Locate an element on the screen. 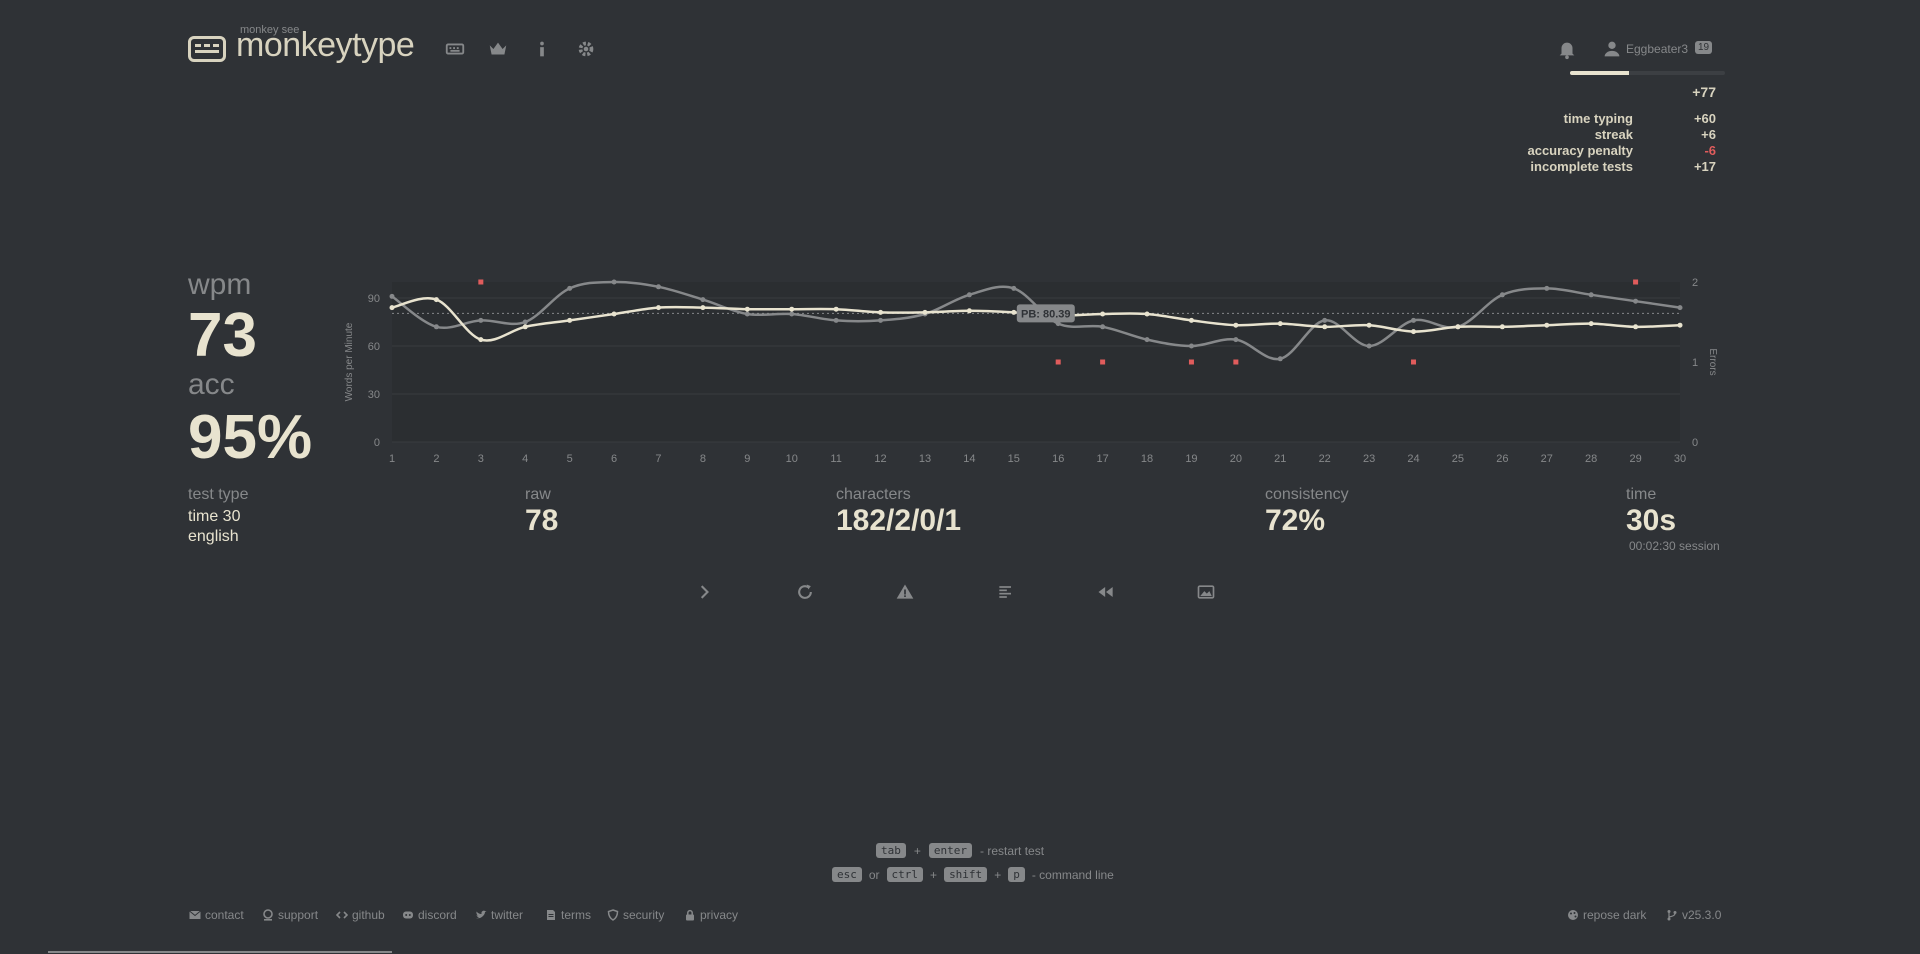  logo-icon is located at coordinates (207, 49).